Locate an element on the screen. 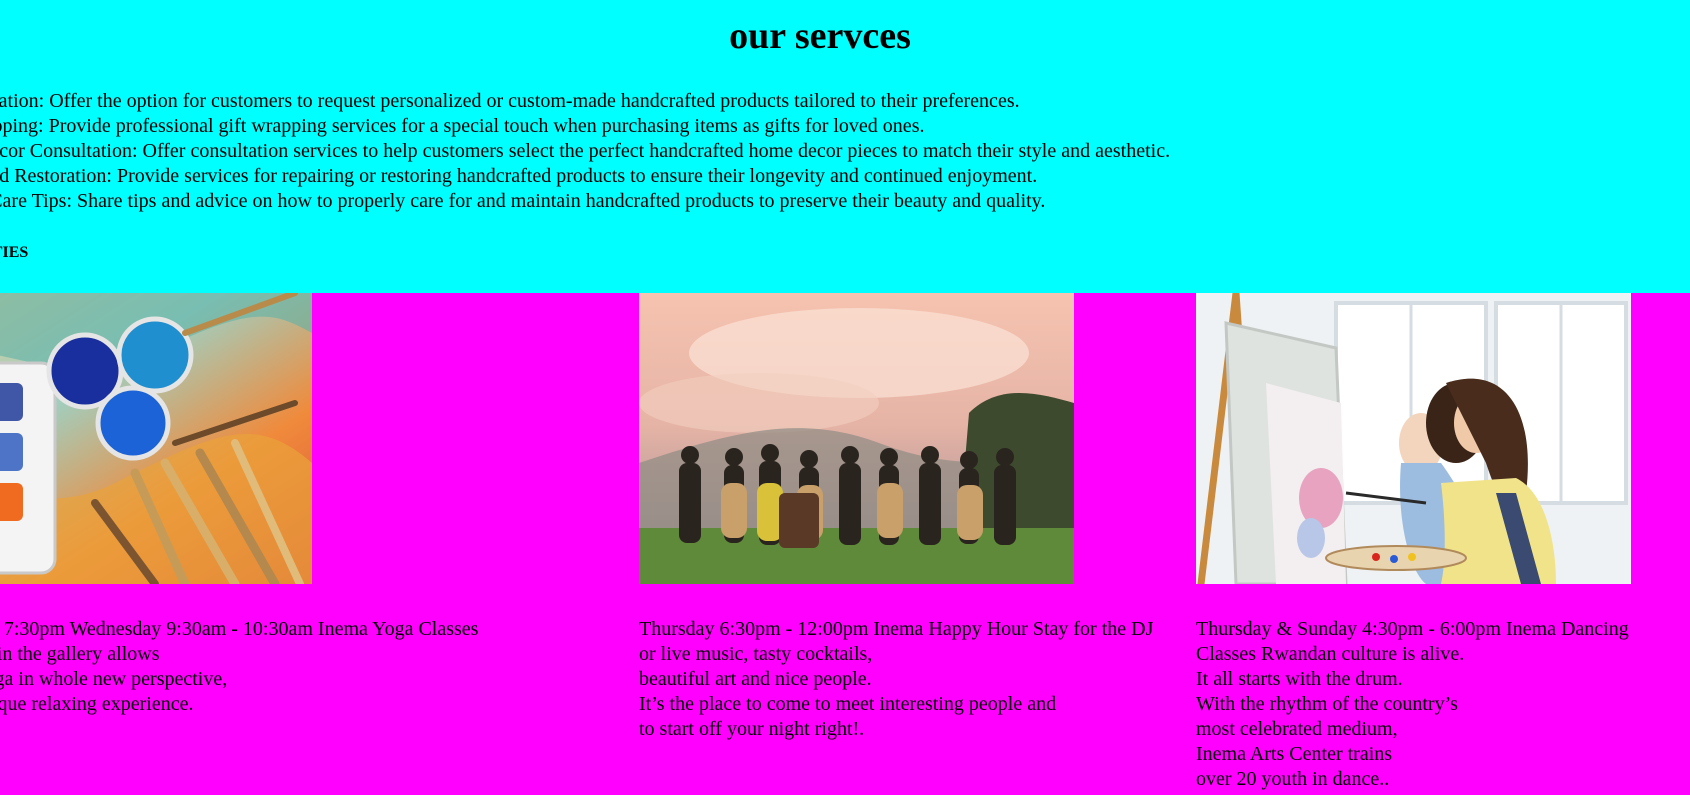 The height and width of the screenshot is (795, 1690). activity-dancing-line: most celebrated medium, is located at coordinates (1297, 729).